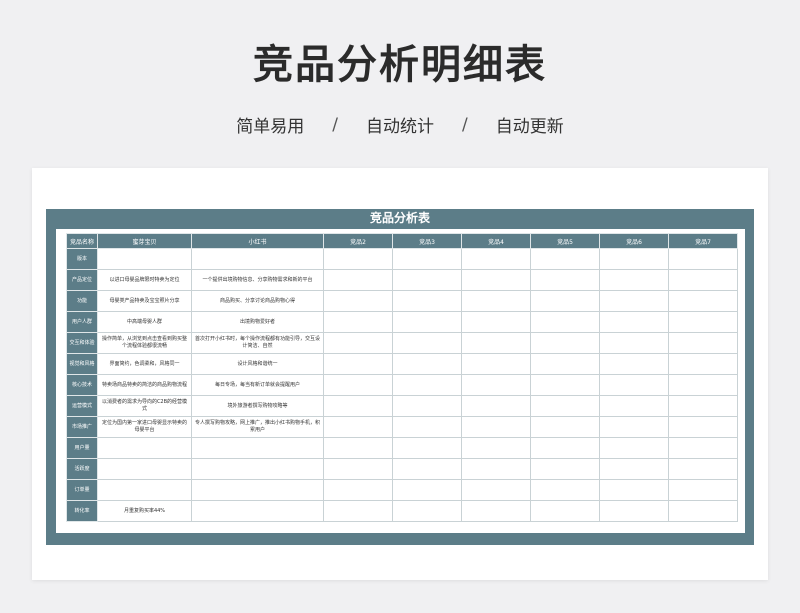  Describe the element at coordinates (257, 343) in the screenshot. I see `table-cell: 首次打开小红书时，每个操作流程都有功能引导，交互设计简洁、自然` at that location.